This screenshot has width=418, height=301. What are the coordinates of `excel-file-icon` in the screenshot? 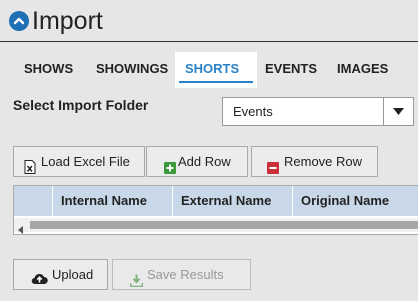 It's located at (30, 169).